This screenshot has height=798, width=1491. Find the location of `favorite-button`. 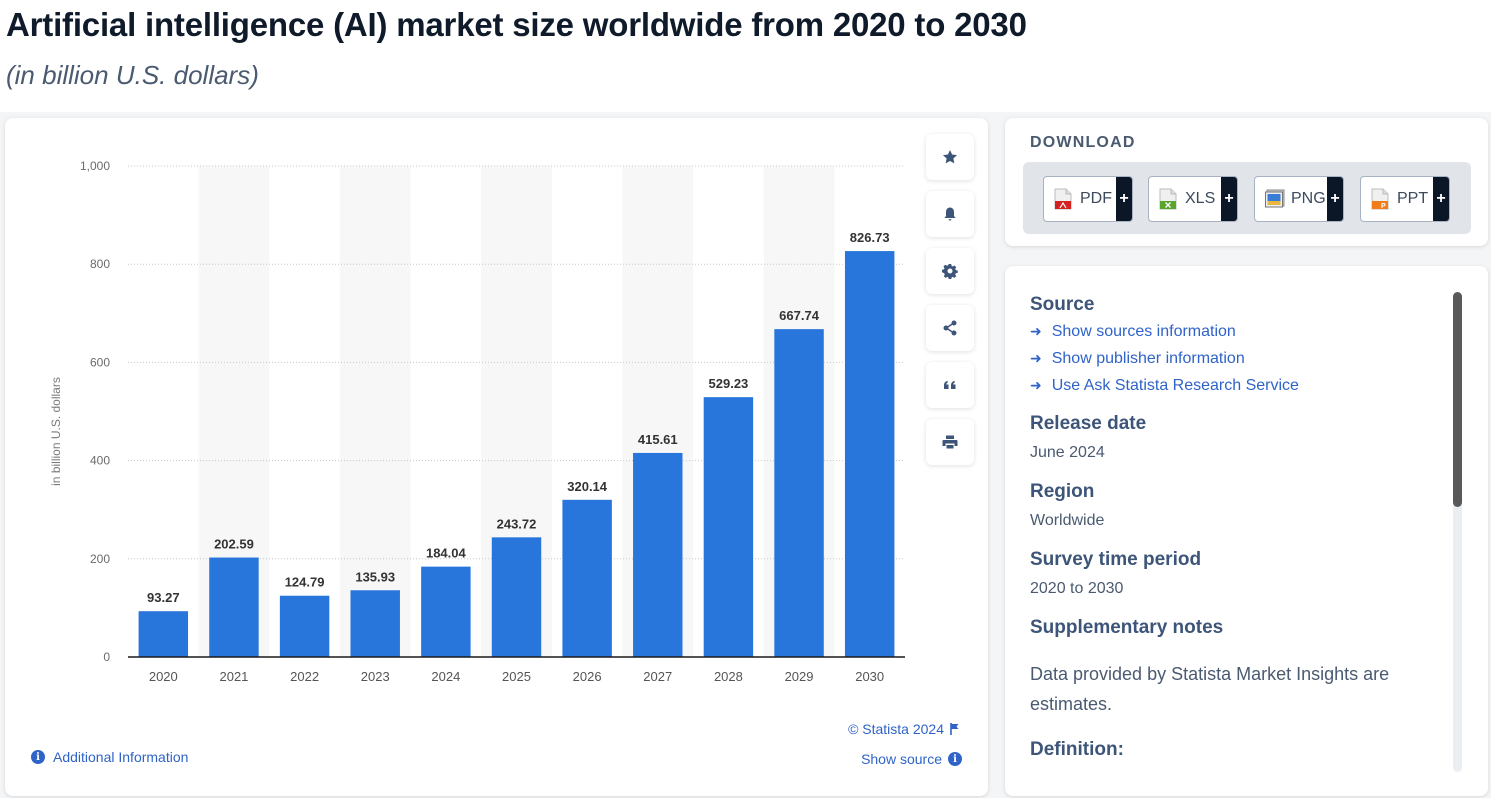

favorite-button is located at coordinates (950, 157).